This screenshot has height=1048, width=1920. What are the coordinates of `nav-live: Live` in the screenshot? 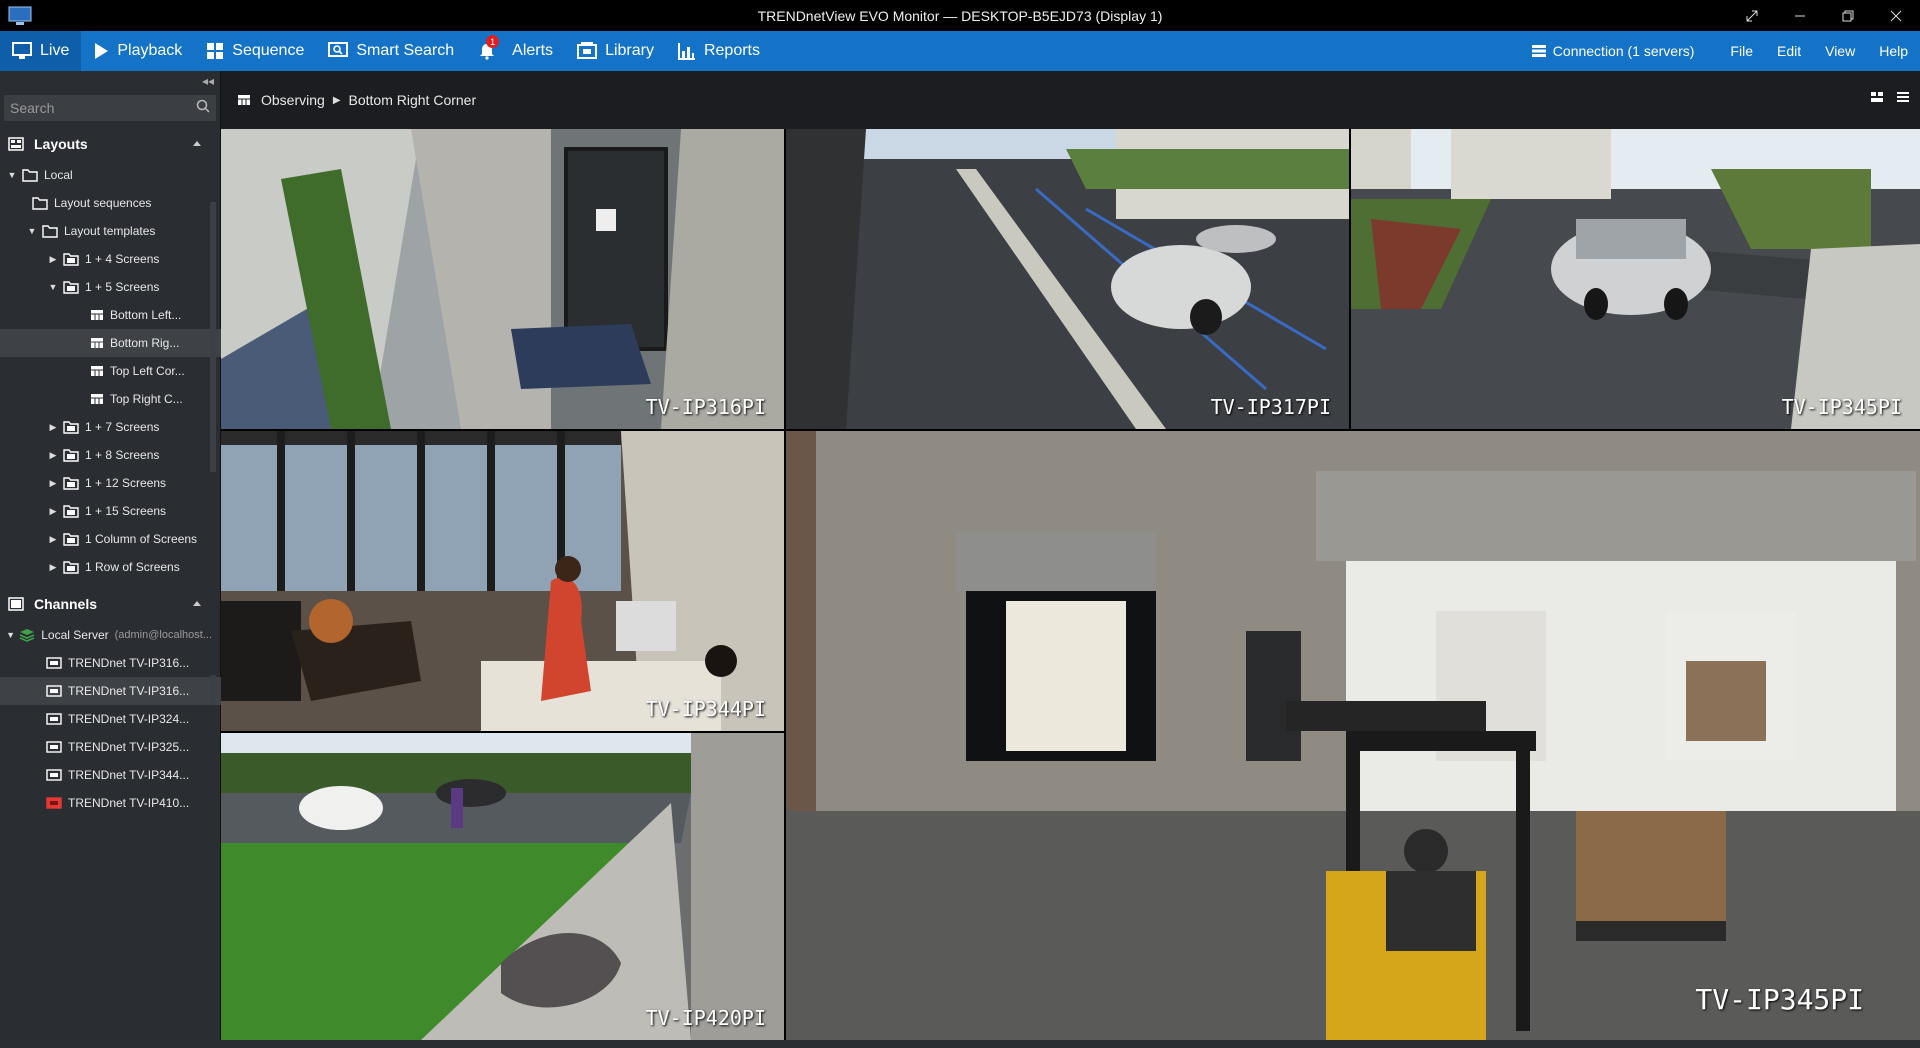 It's located at (41, 51).